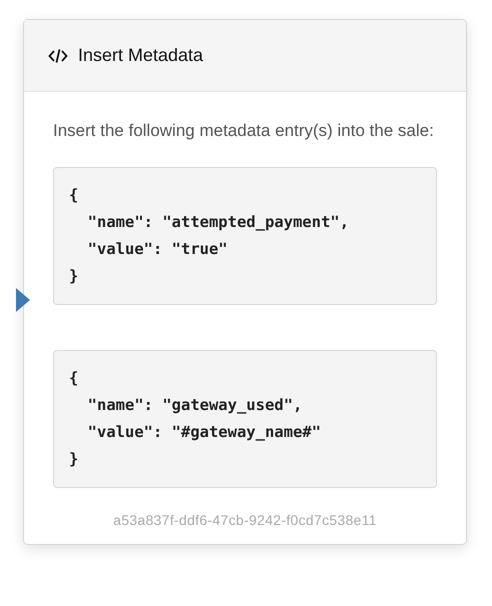 This screenshot has height=606, width=492. Describe the element at coordinates (245, 520) in the screenshot. I see `identifier-text: a53a837f-ddf6-47cb-9242-f0cd7c538e11` at that location.